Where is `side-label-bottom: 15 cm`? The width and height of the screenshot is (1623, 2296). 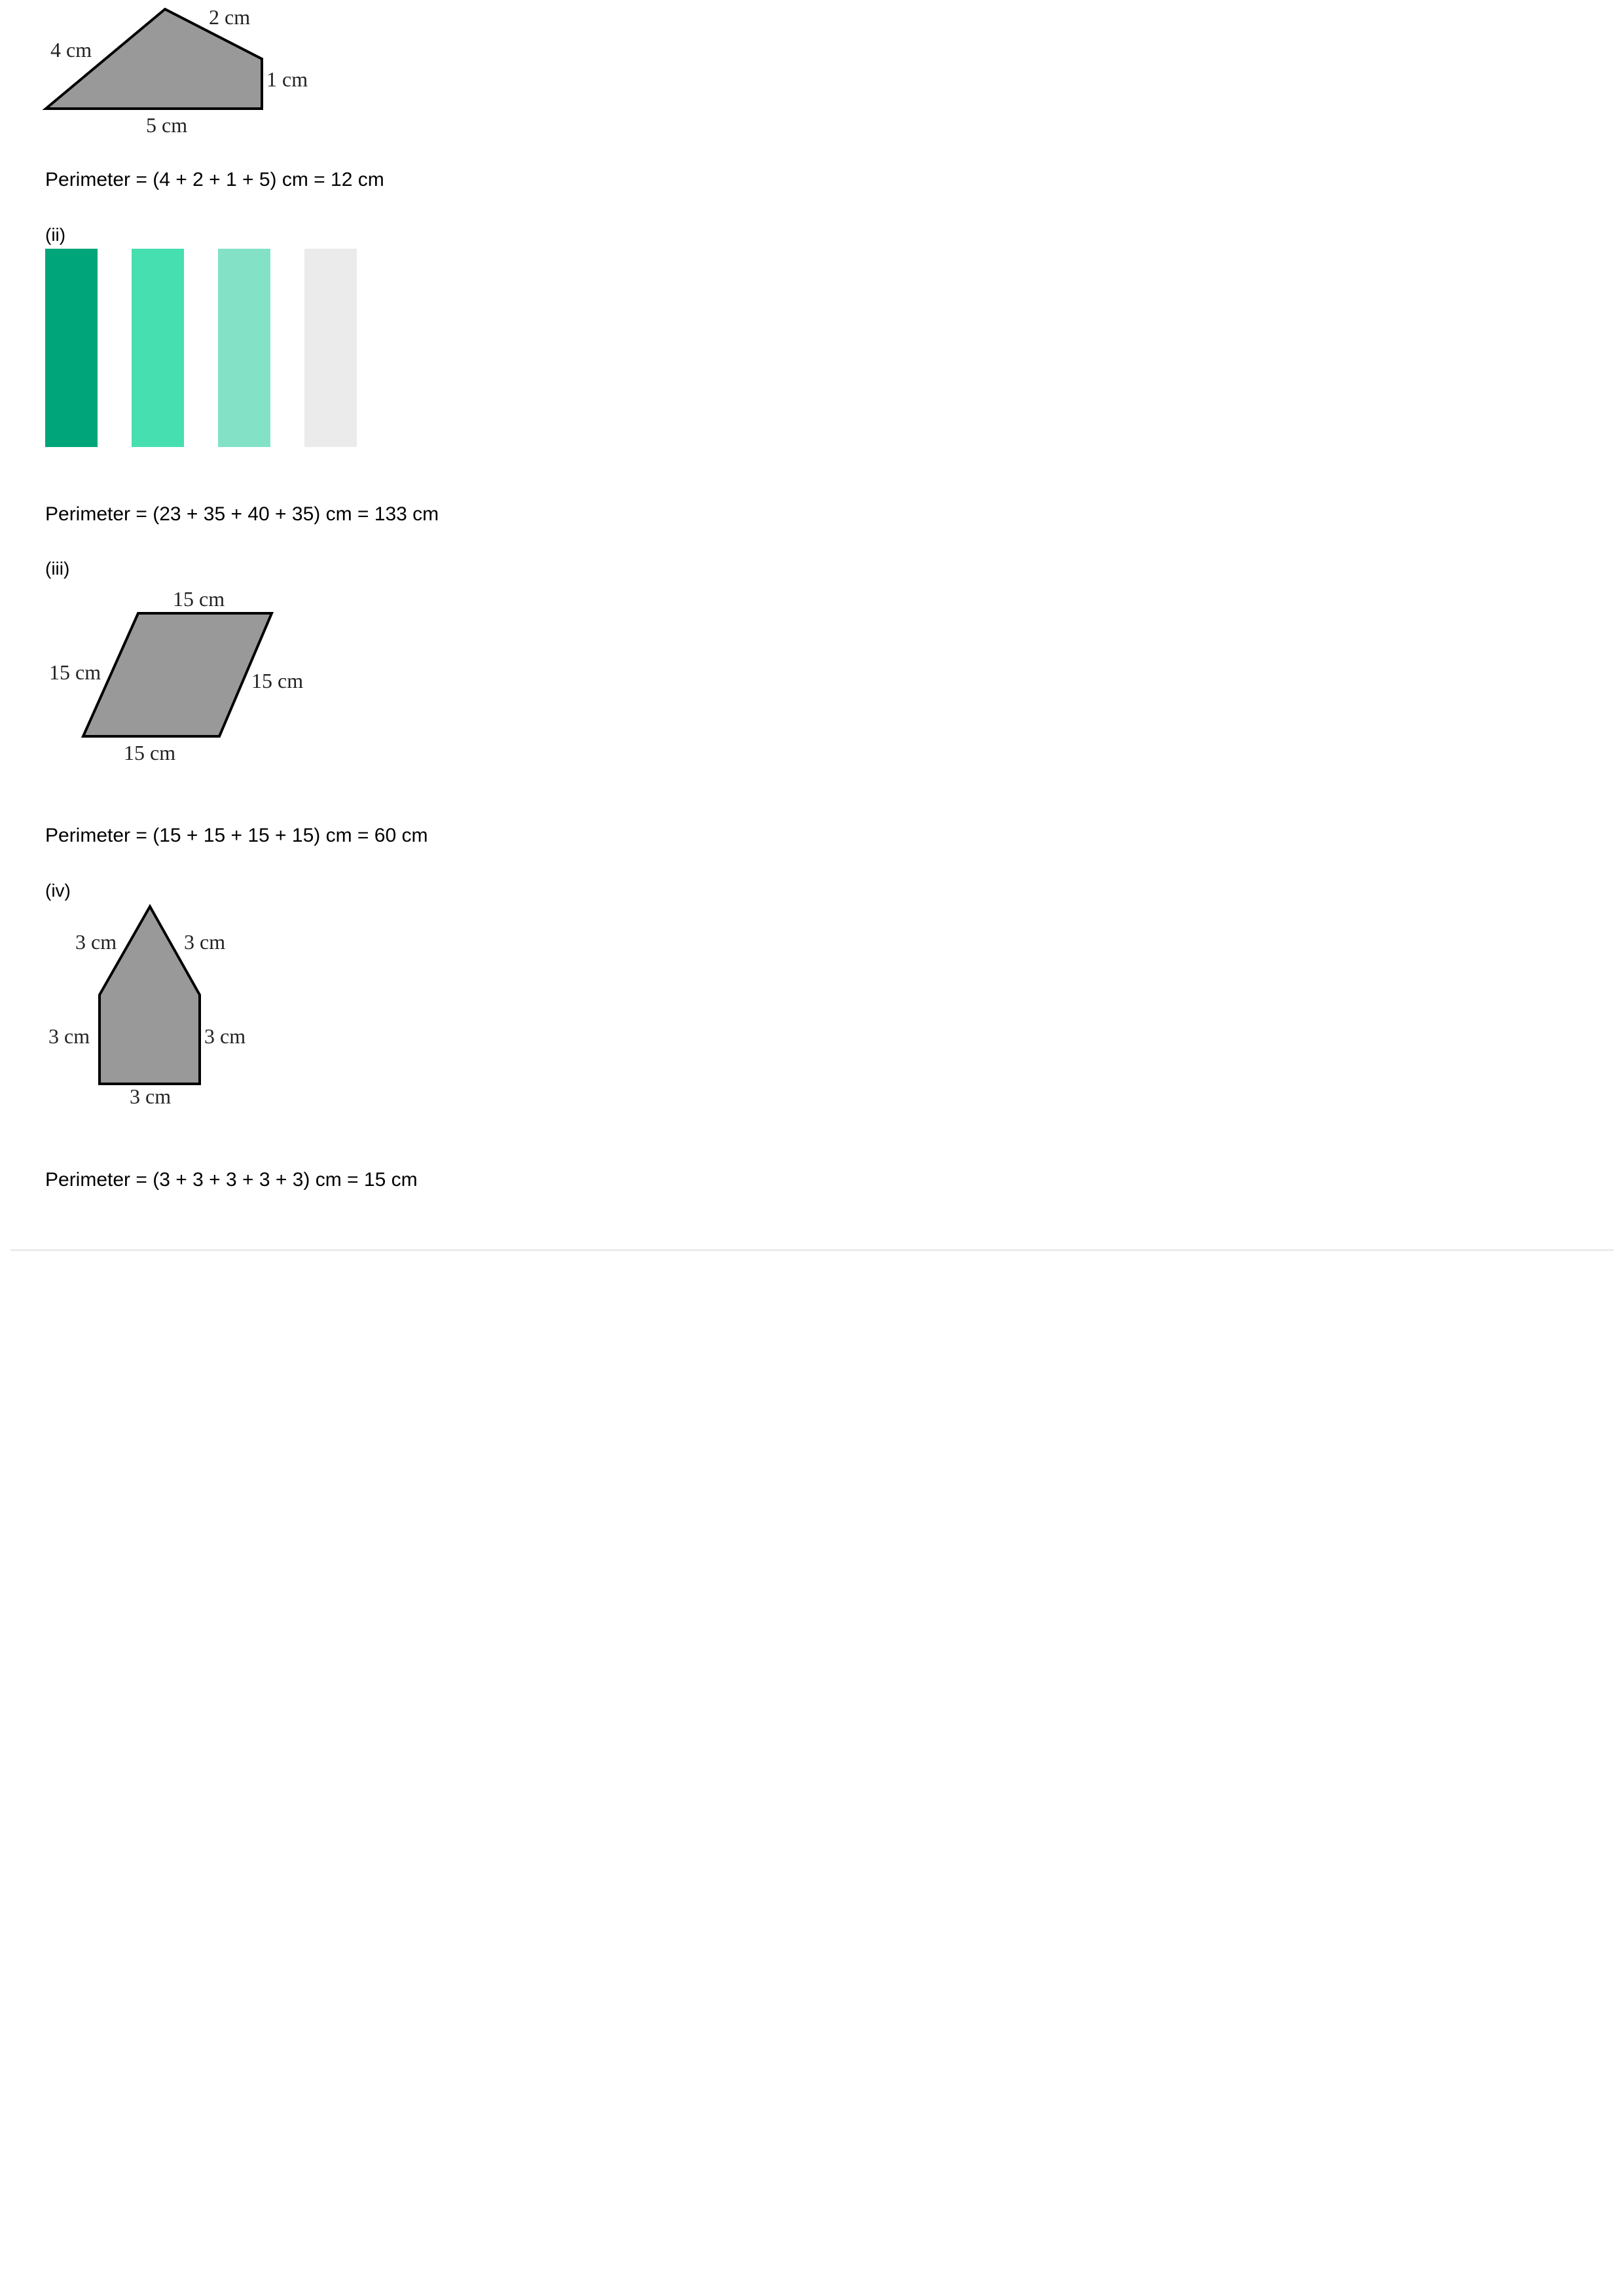 side-label-bottom: 15 cm is located at coordinates (149, 752).